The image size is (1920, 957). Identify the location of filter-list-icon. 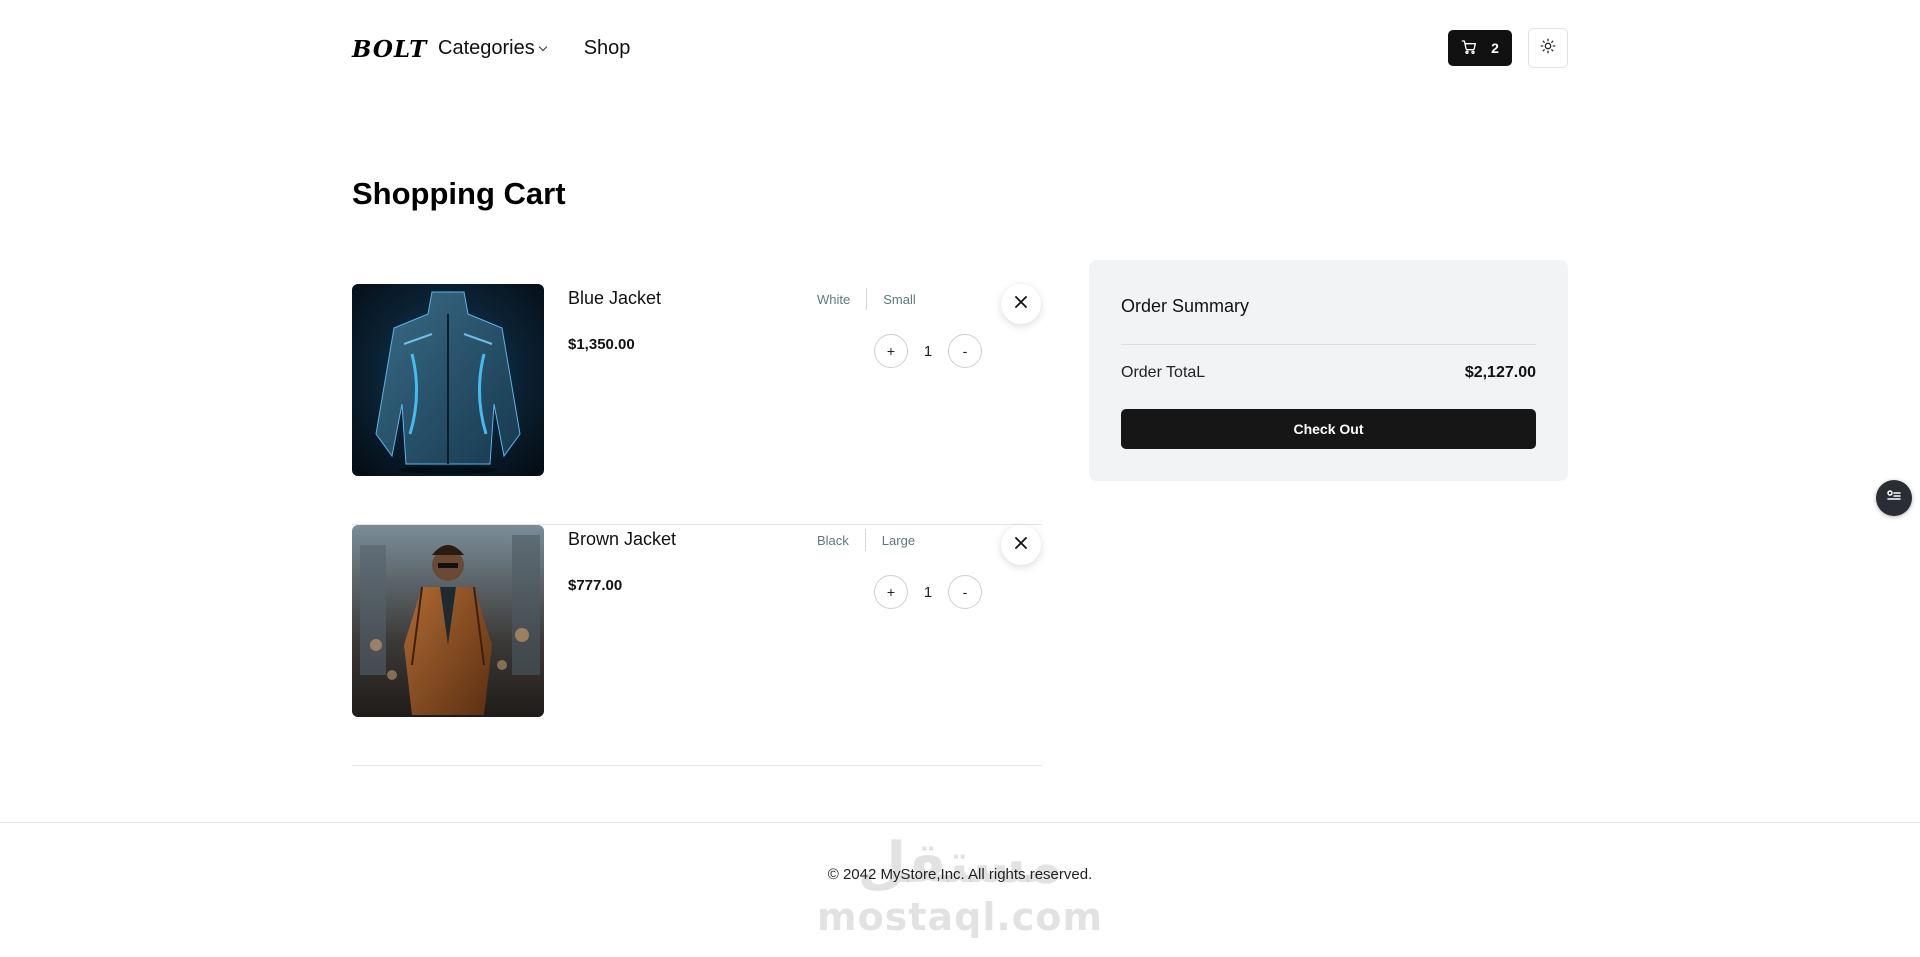
(1894, 498).